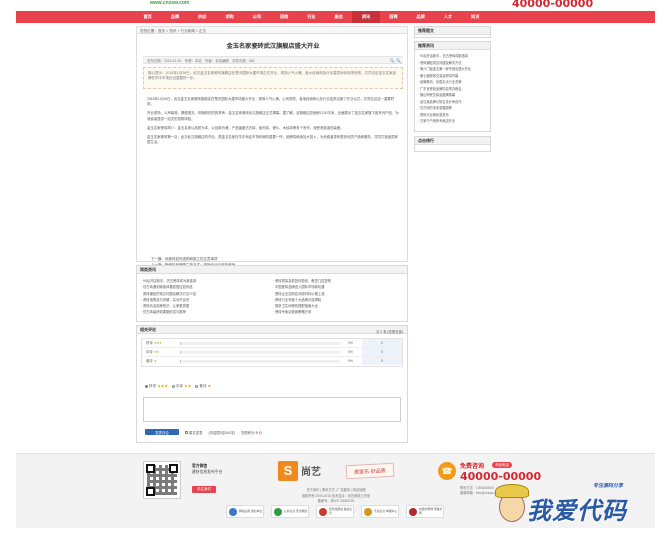 This screenshot has width=671, height=534. I want to click on trust-badge: 网站信用 诚信单位, so click(245, 511).